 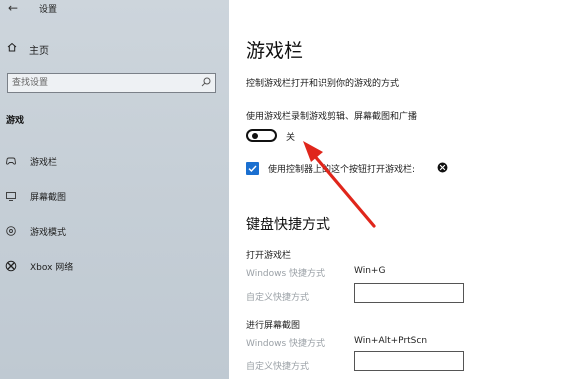 I want to click on controller-checkbox-label: 使用控制器上的这个按钮打开游戏栏:, so click(x=342, y=170).